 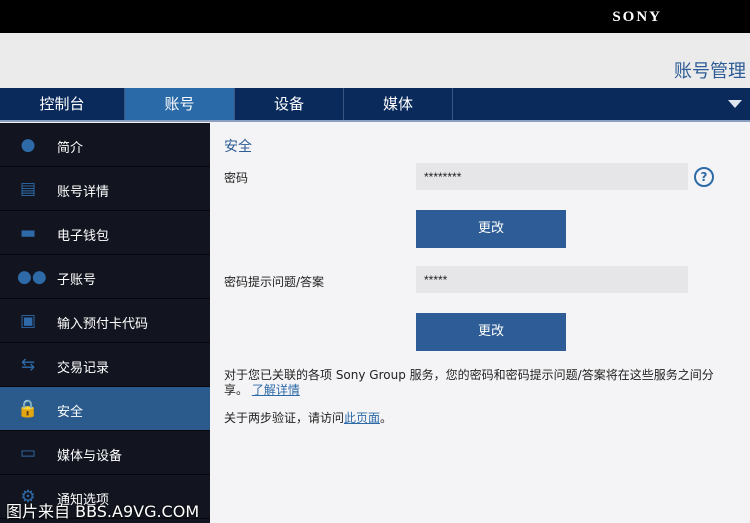 I want to click on help-icon: ?, so click(x=704, y=177).